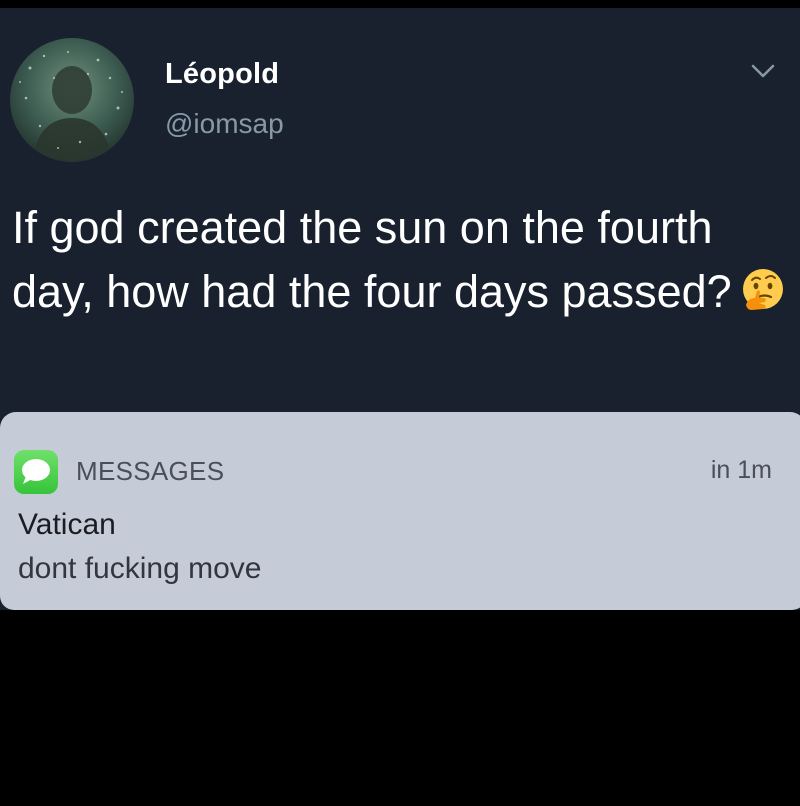 The width and height of the screenshot is (800, 806). Describe the element at coordinates (222, 74) in the screenshot. I see `display-name: Léopold` at that location.